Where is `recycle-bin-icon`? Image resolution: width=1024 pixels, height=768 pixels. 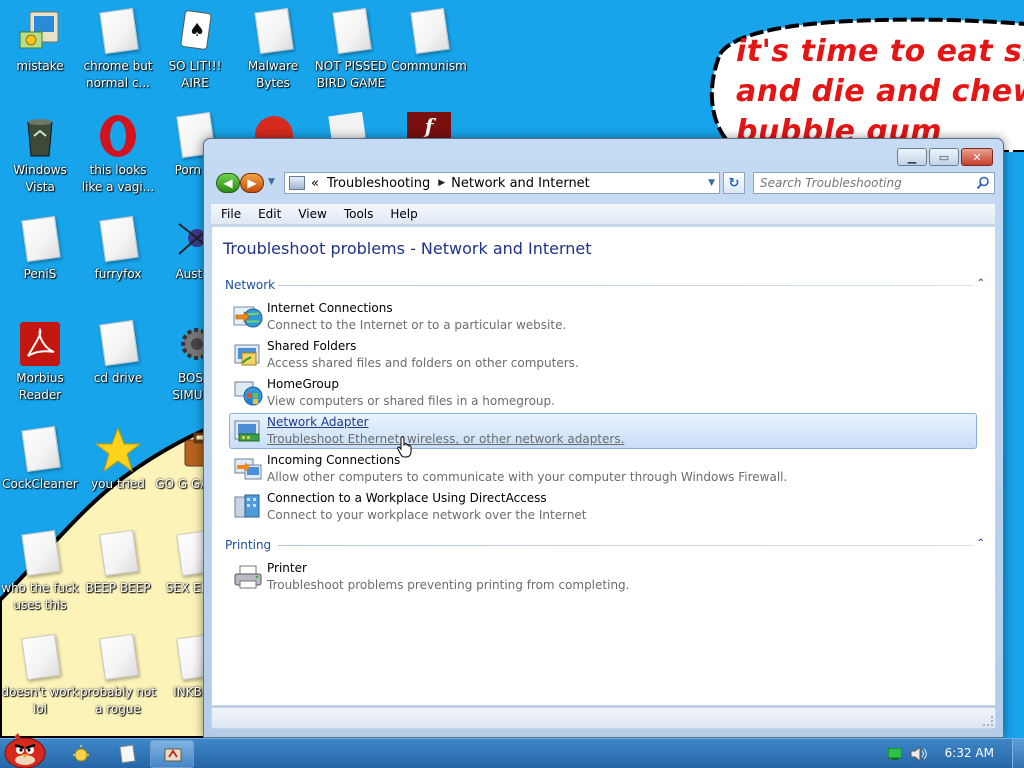 recycle-bin-icon is located at coordinates (40, 136).